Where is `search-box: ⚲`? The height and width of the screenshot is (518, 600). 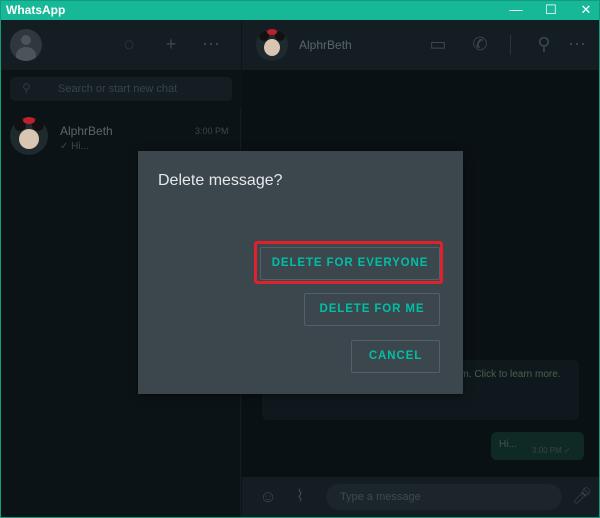 search-box: ⚲ is located at coordinates (121, 89).